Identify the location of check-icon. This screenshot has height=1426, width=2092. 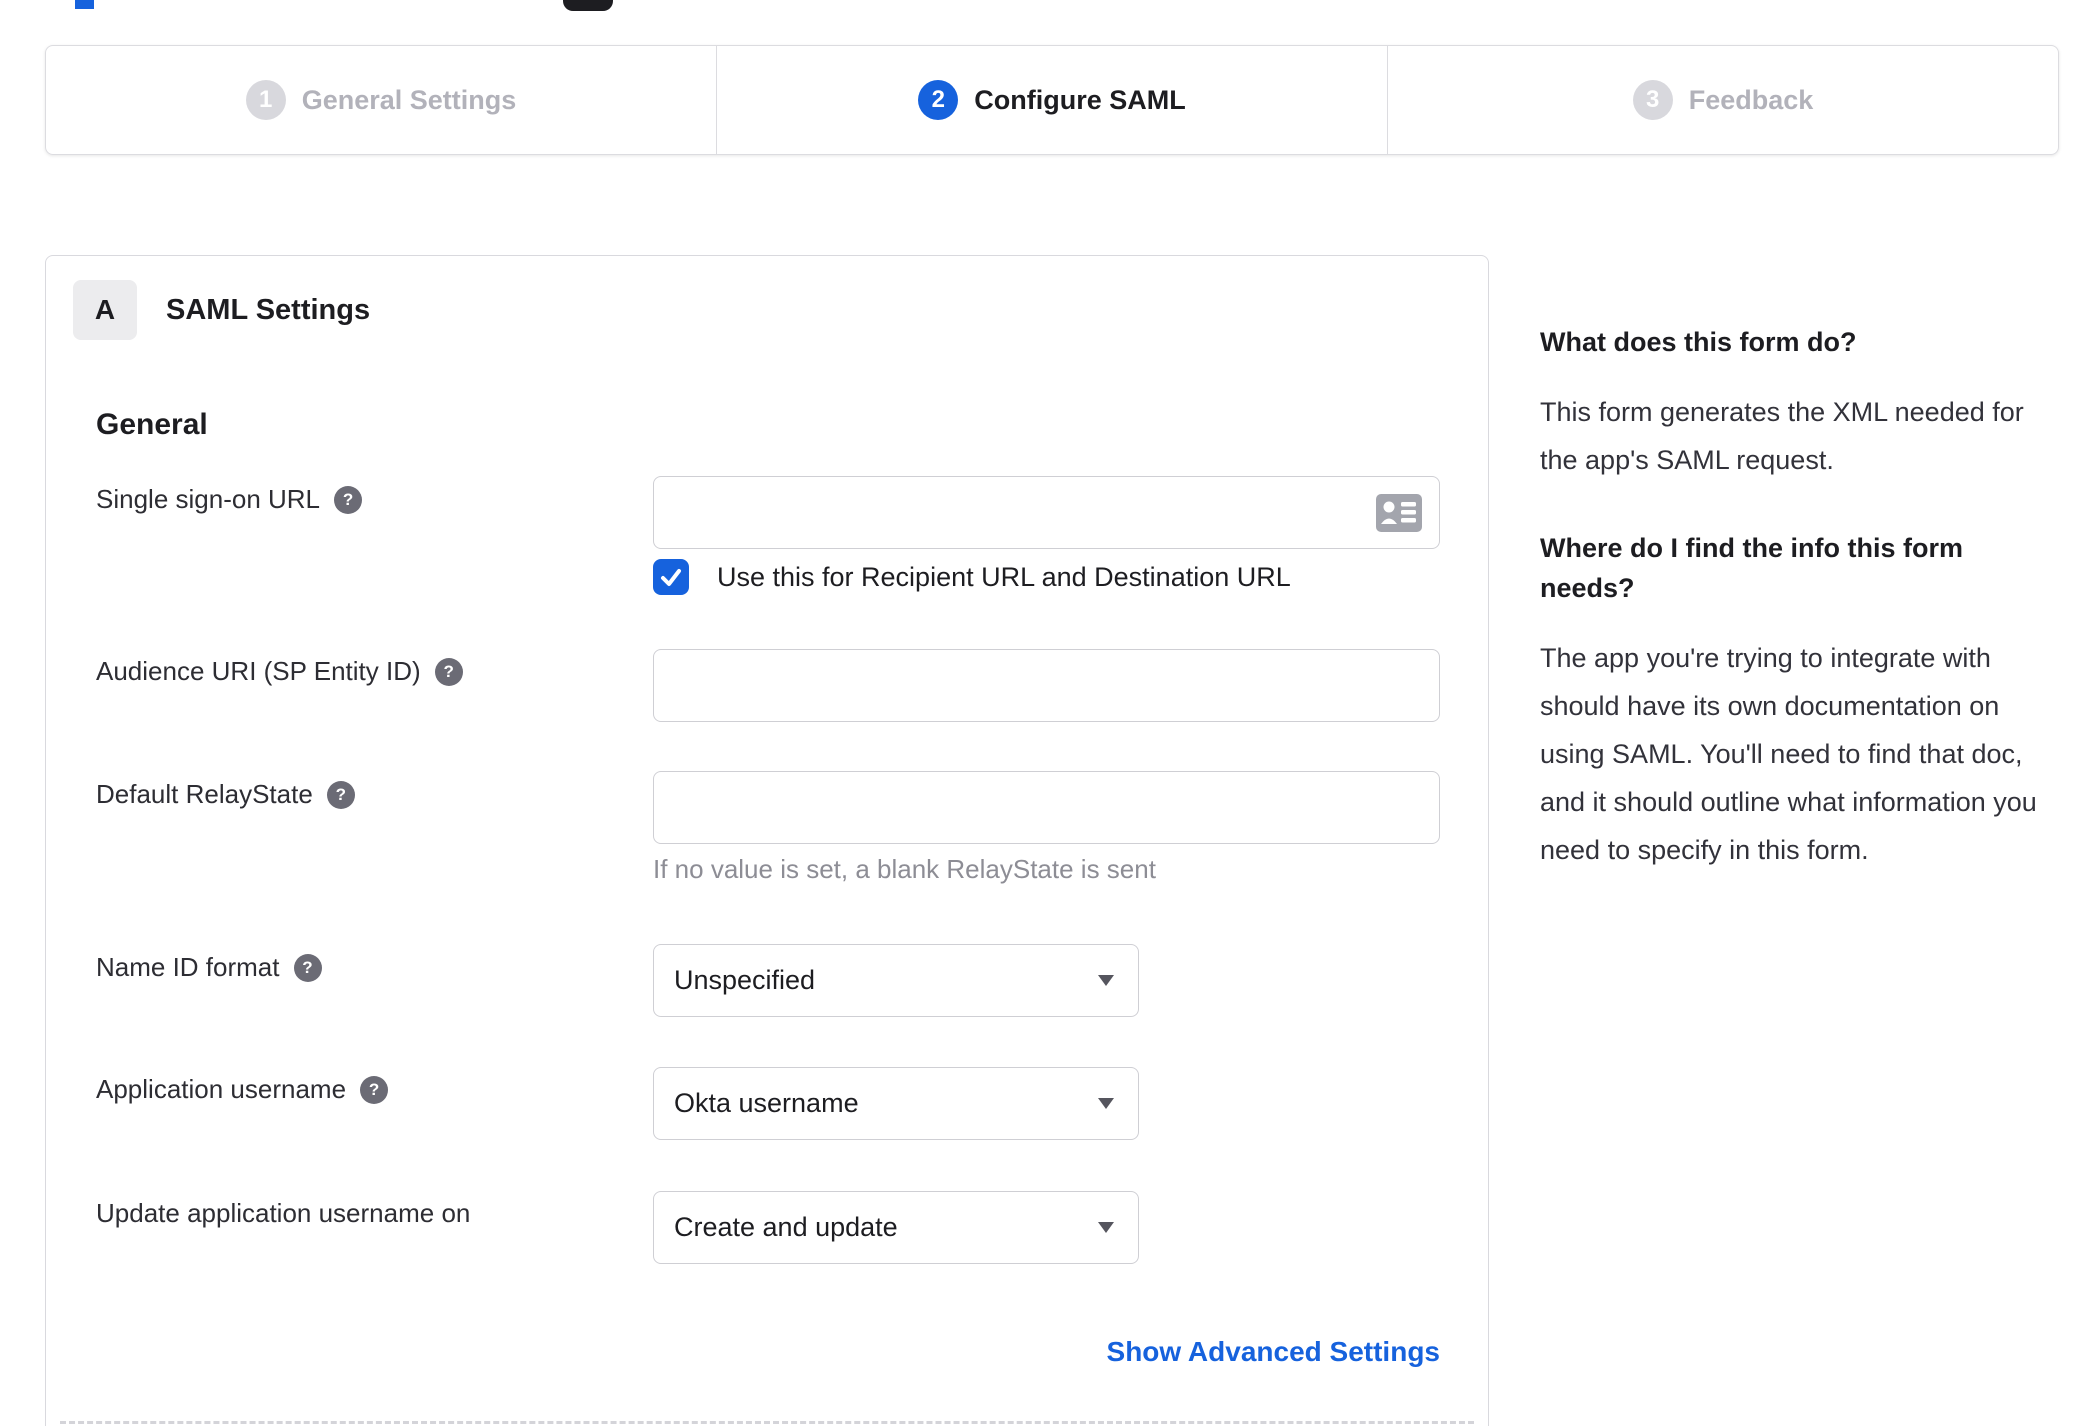
(671, 577).